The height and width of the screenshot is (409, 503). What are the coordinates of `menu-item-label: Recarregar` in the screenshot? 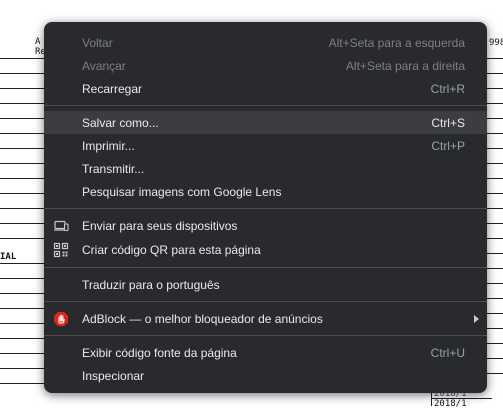 It's located at (112, 88).